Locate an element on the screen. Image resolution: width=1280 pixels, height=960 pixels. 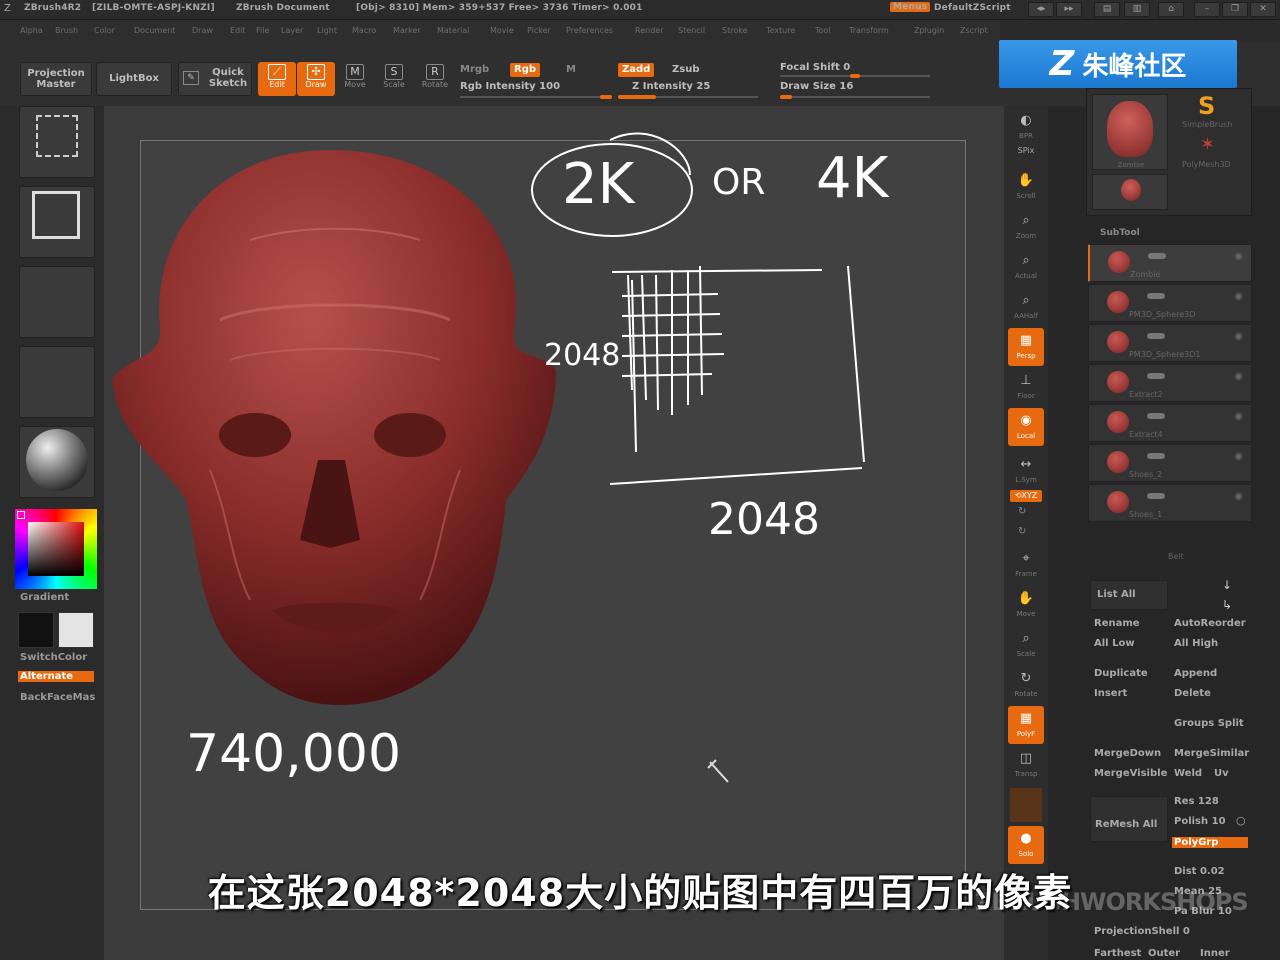
projection-master-button: Projection Master is located at coordinates (56, 79).